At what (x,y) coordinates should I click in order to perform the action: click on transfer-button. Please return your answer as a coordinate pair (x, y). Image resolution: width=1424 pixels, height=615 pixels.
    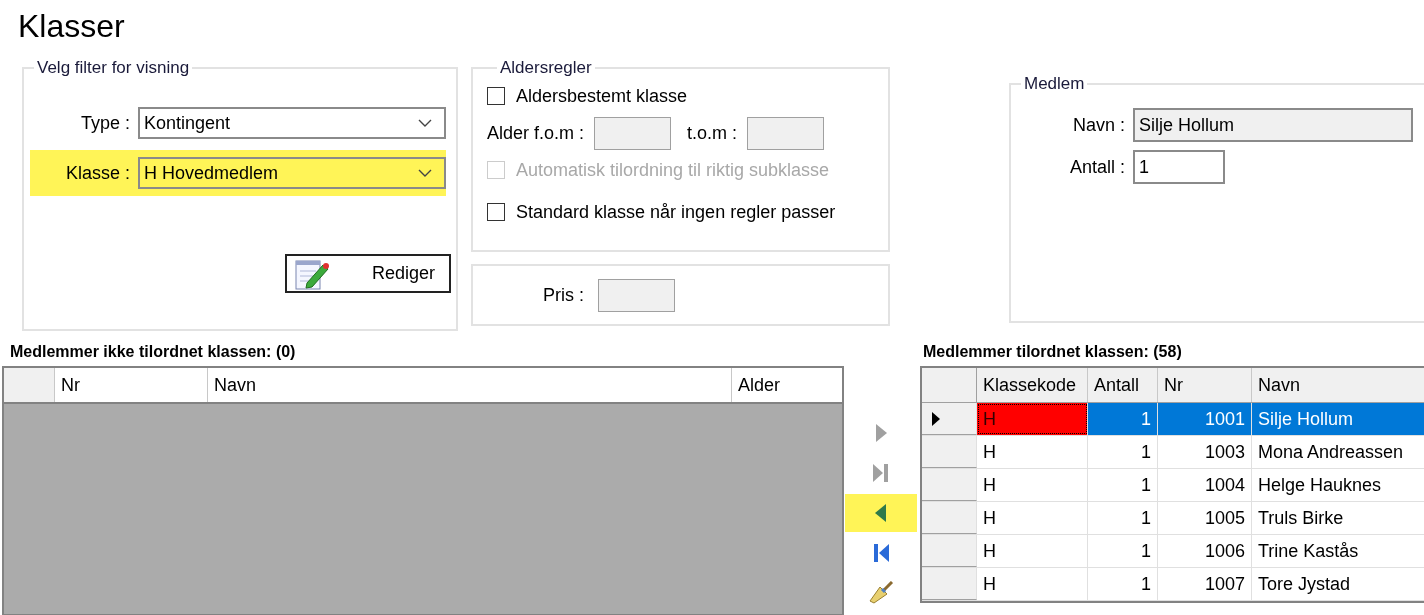
    Looking at the image, I should click on (881, 513).